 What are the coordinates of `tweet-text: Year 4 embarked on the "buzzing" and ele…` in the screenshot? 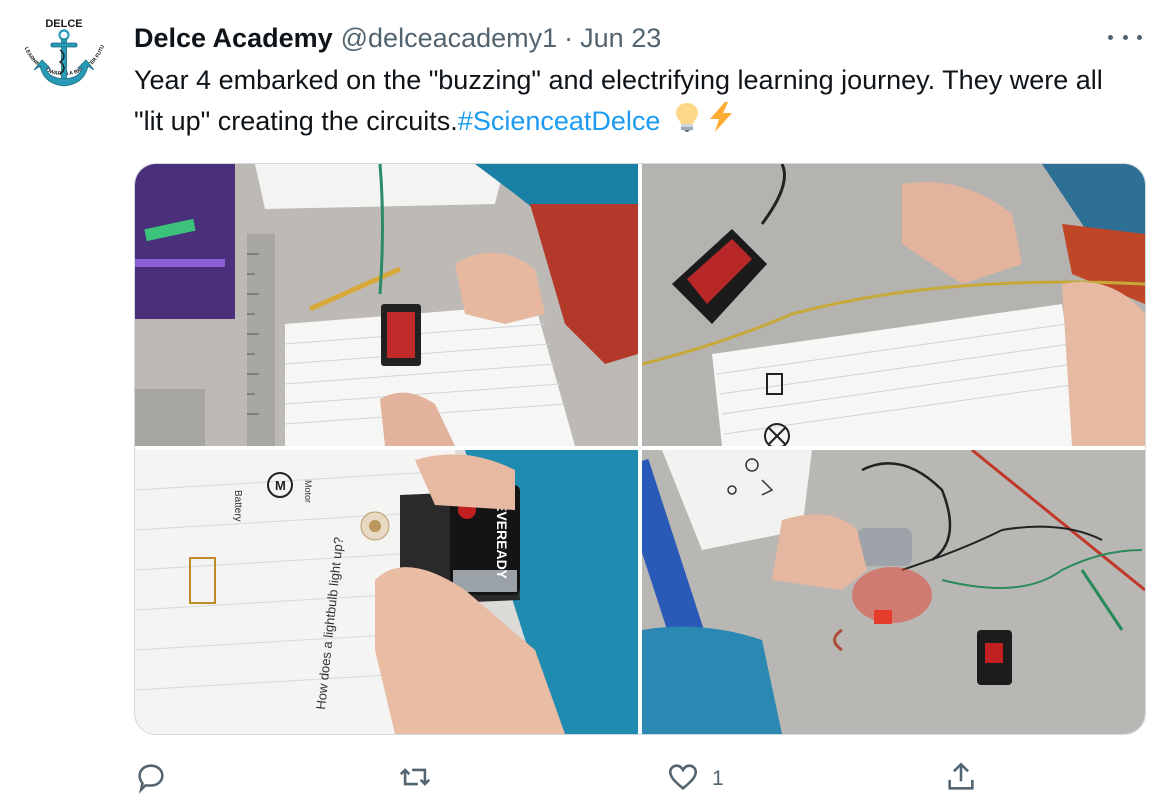 It's located at (634, 102).